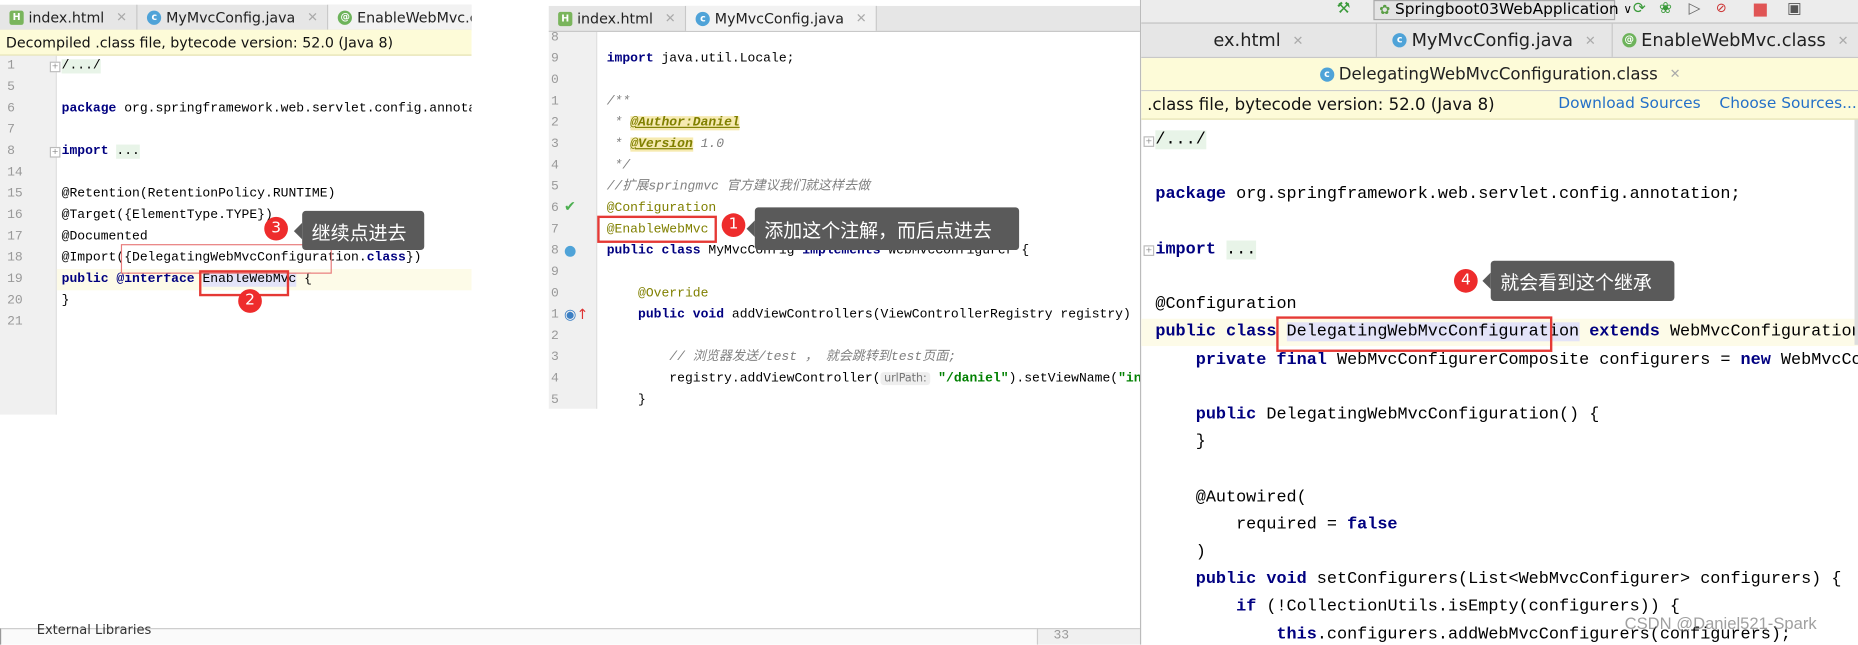  What do you see at coordinates (1628, 10) in the screenshot?
I see `chevron-down-icon: ∨` at bounding box center [1628, 10].